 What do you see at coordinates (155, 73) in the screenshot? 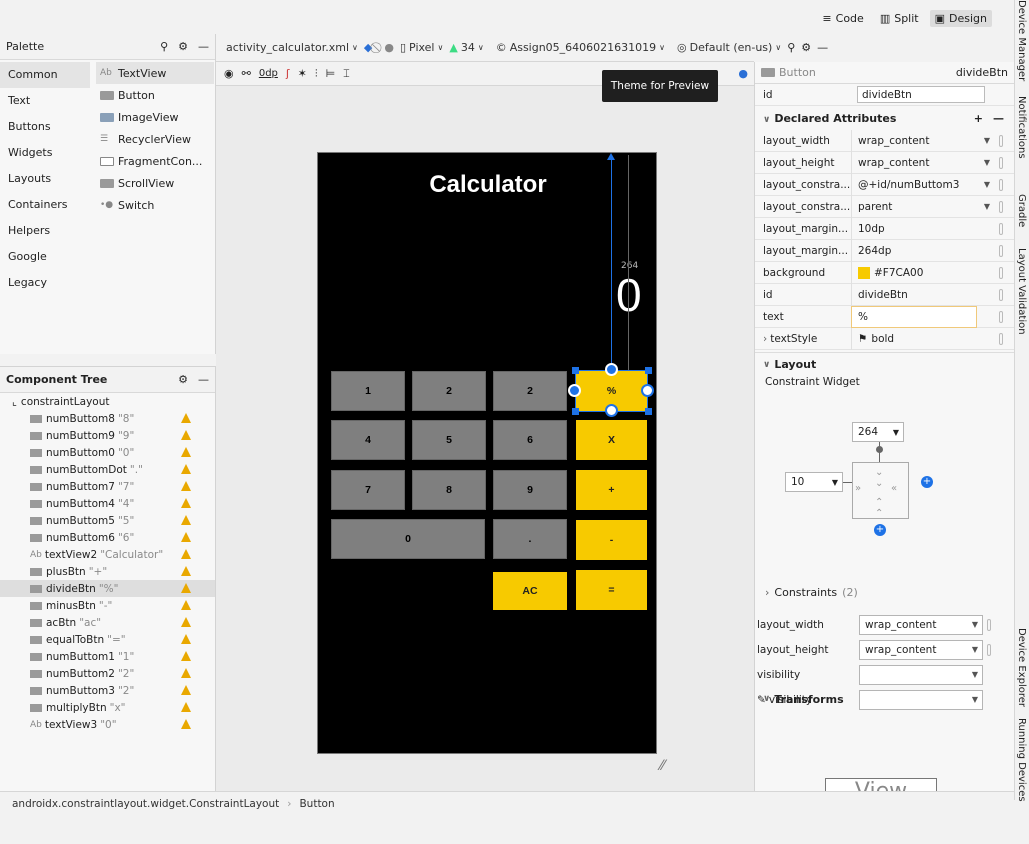
I see `palette-item-textview: Ab TextView` at bounding box center [155, 73].